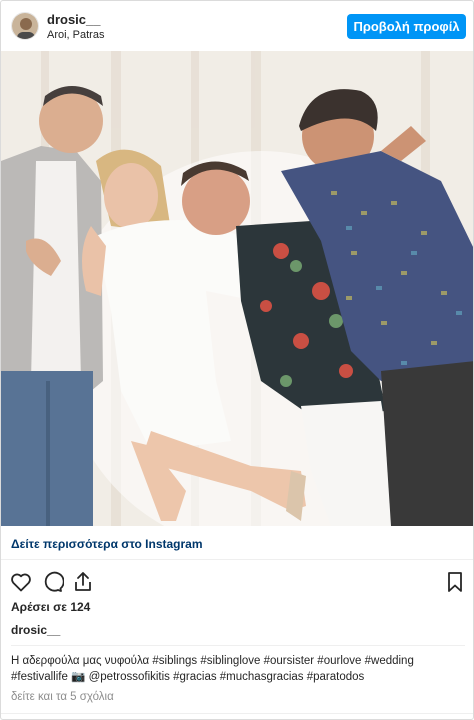 Image resolution: width=474 pixels, height=720 pixels. Describe the element at coordinates (35, 630) in the screenshot. I see `post-owner-username: drosic__` at that location.